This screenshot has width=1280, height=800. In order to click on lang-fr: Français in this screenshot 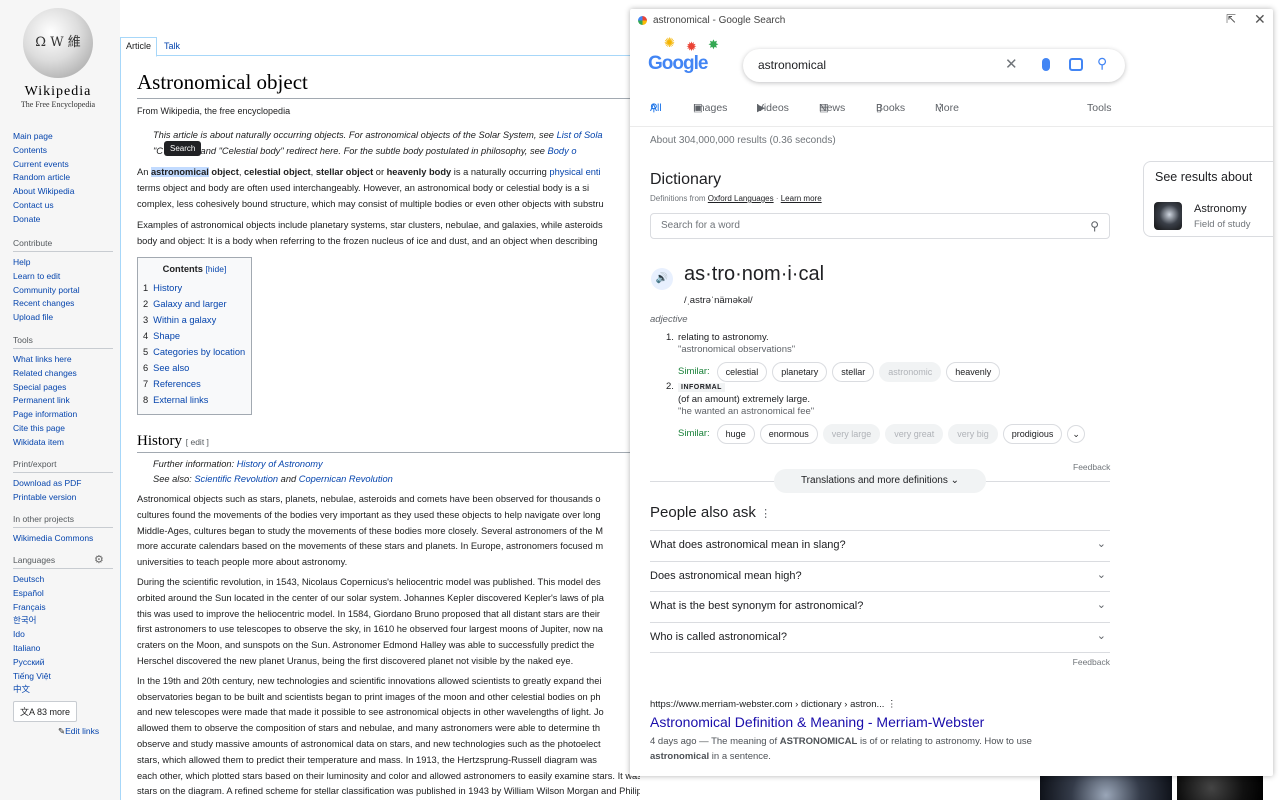, I will do `click(63, 608)`.